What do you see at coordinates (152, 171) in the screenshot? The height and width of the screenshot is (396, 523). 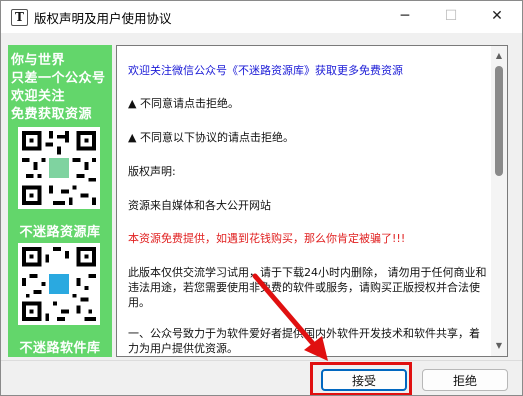 I see `agreement-paragraph: 版权声明:` at bounding box center [152, 171].